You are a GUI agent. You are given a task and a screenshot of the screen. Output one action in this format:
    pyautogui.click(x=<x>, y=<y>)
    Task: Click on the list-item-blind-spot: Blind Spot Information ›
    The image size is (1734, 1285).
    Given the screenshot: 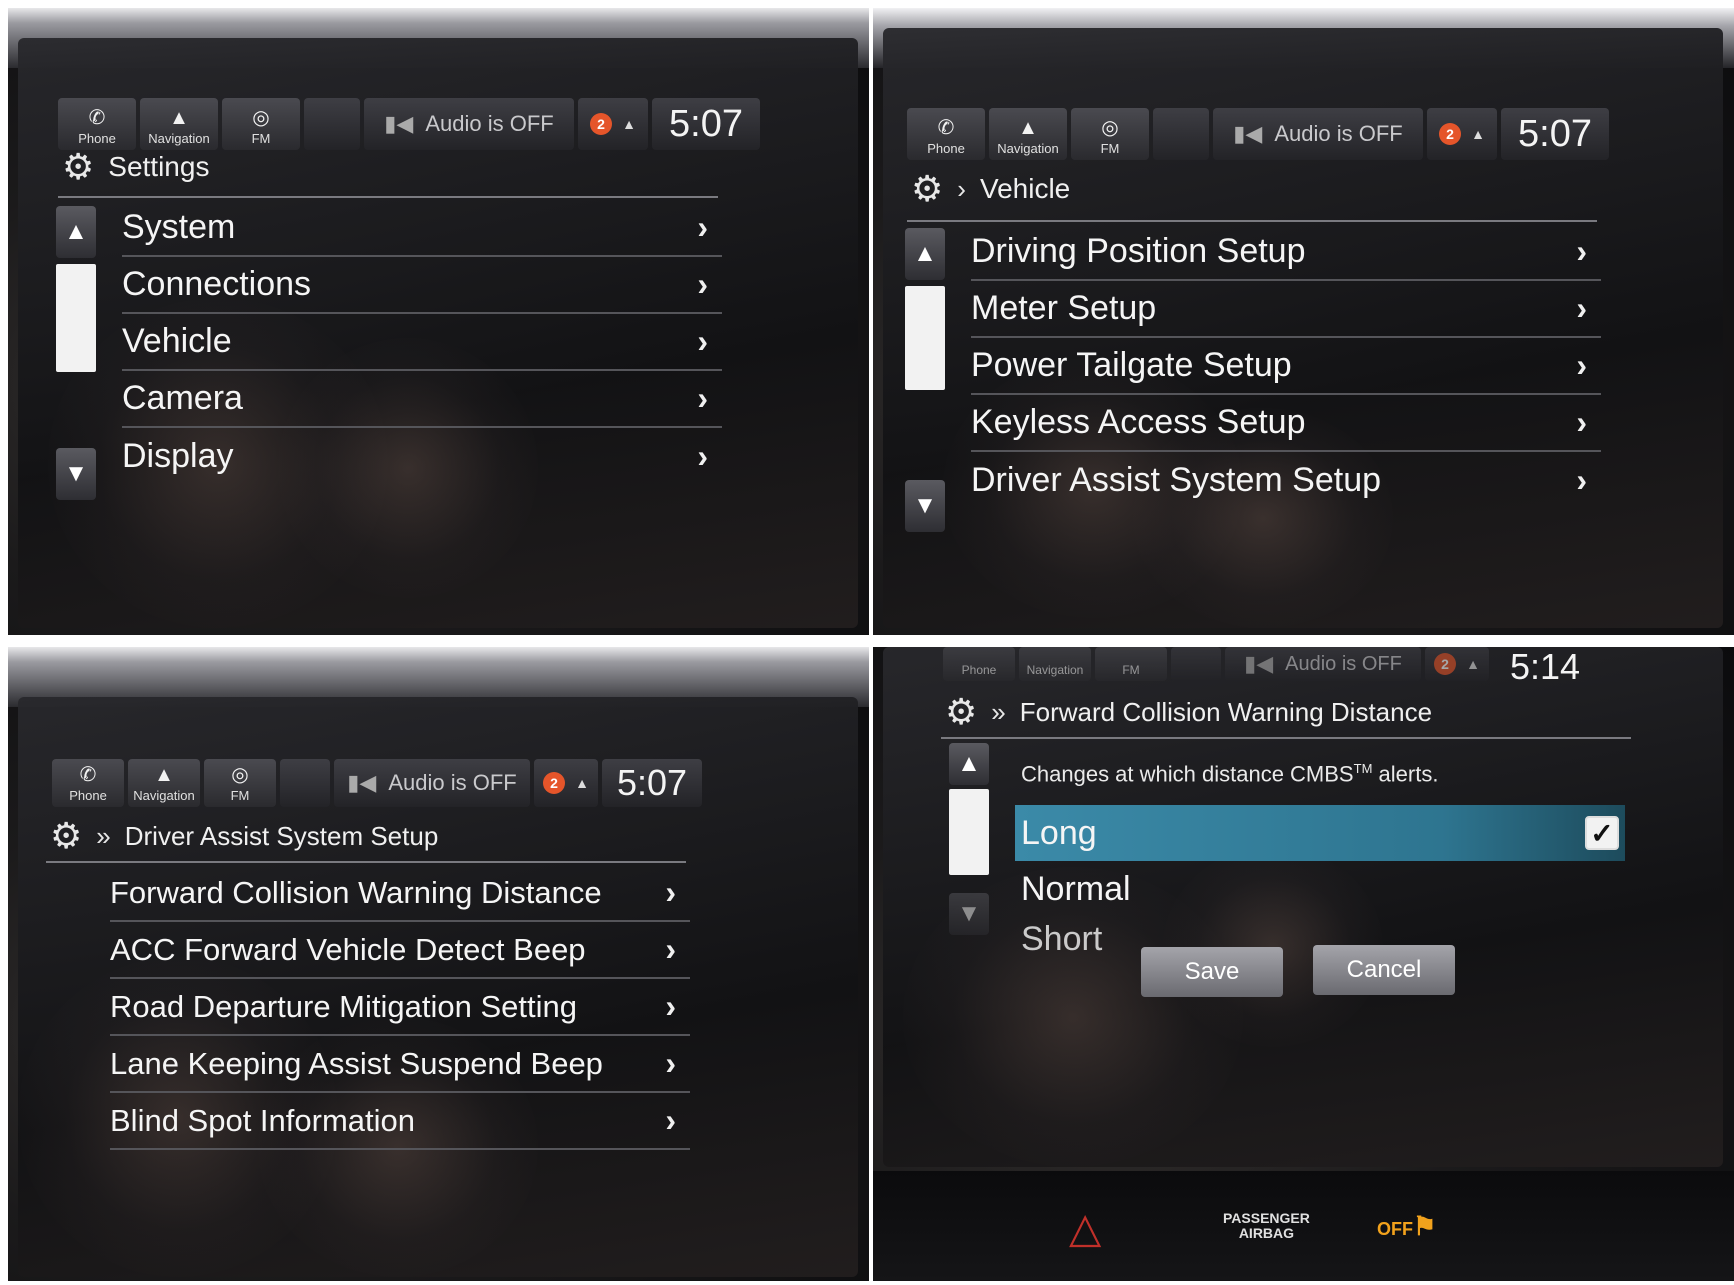 What is the action you would take?
    pyautogui.click(x=400, y=1121)
    